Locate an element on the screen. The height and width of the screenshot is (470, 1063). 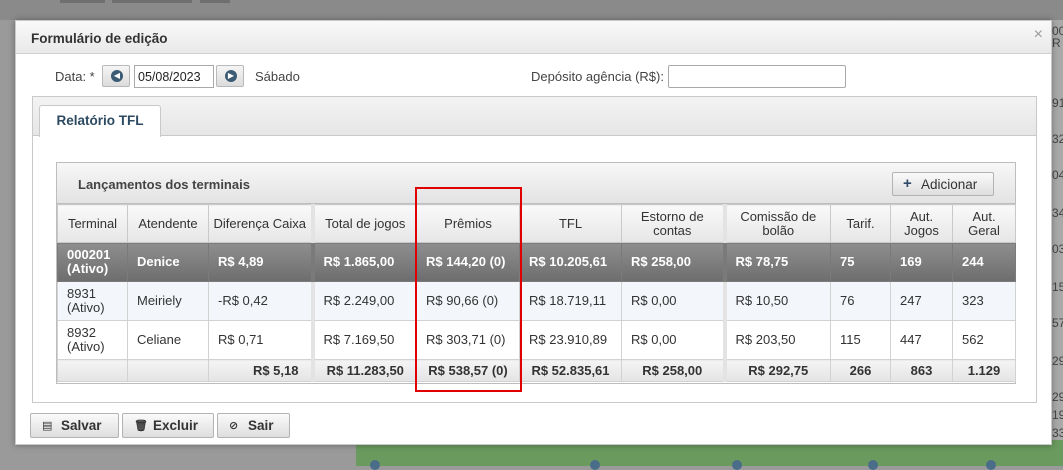
total-aut-jogos: 863 is located at coordinates (921, 370).